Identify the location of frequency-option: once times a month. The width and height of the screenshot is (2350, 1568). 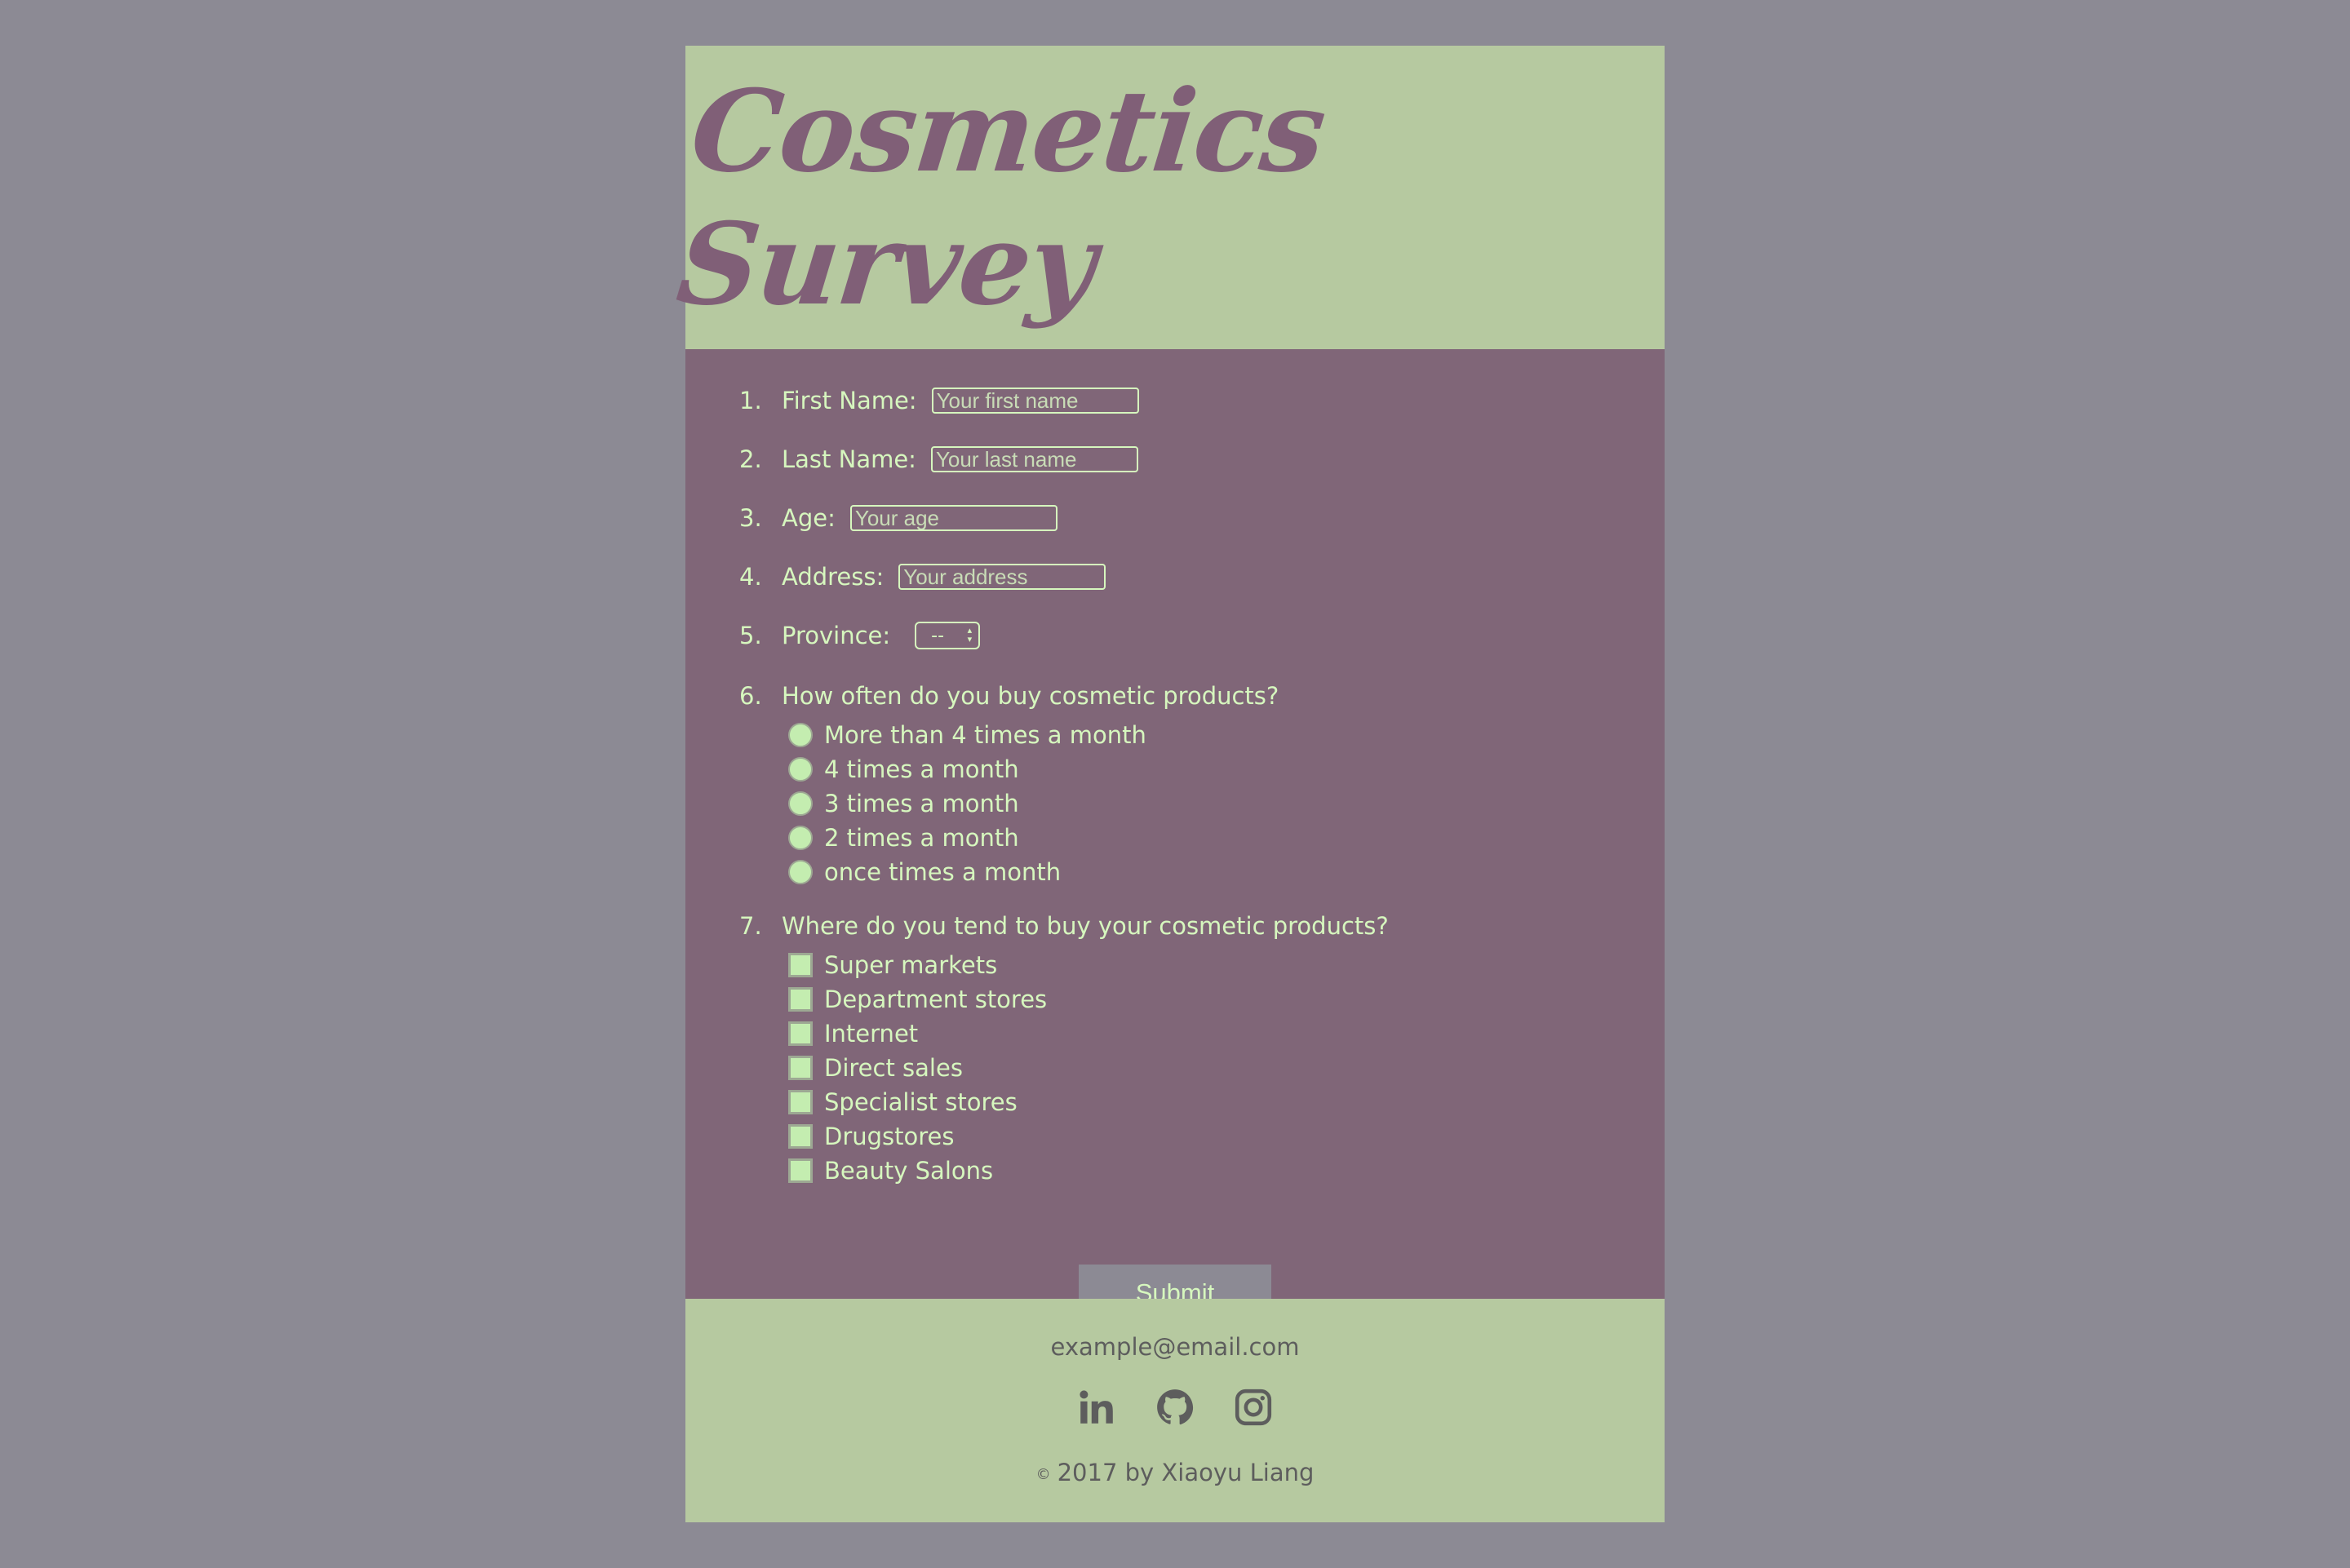
(925, 872).